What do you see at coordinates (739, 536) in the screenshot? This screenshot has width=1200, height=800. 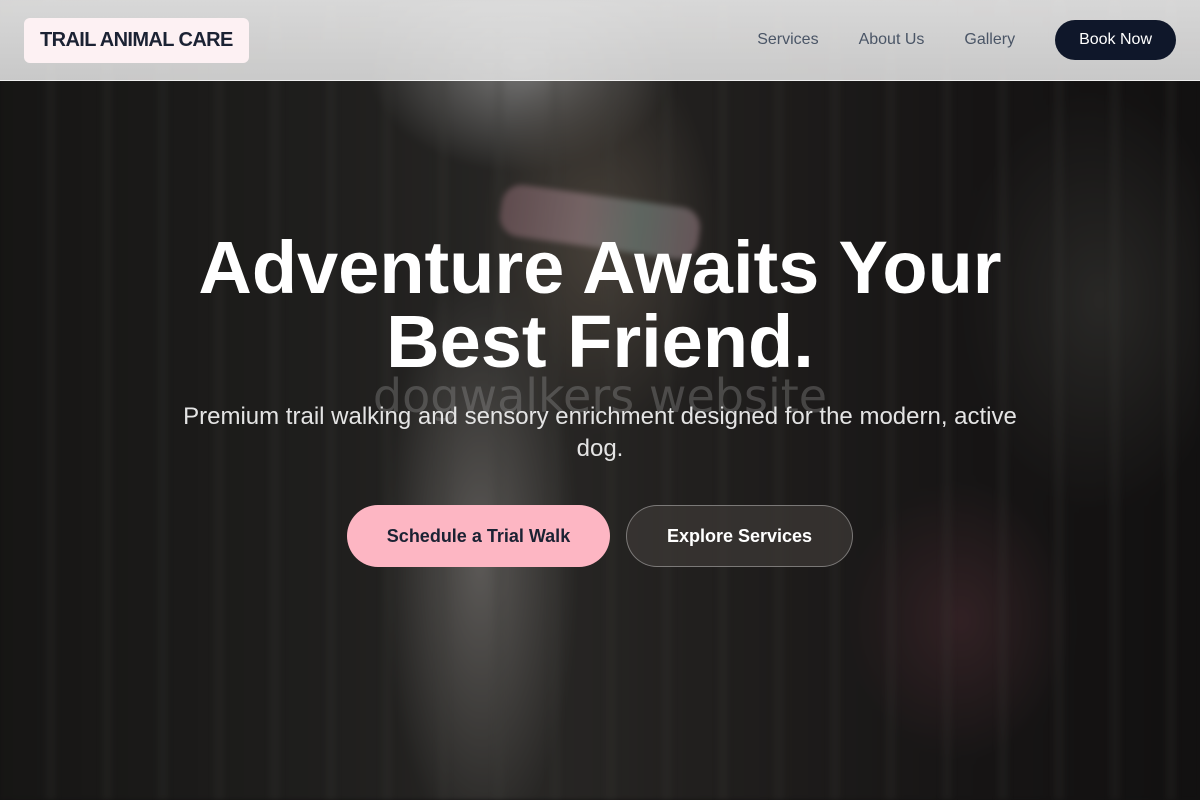 I see `explore-services-button: Explore Services` at bounding box center [739, 536].